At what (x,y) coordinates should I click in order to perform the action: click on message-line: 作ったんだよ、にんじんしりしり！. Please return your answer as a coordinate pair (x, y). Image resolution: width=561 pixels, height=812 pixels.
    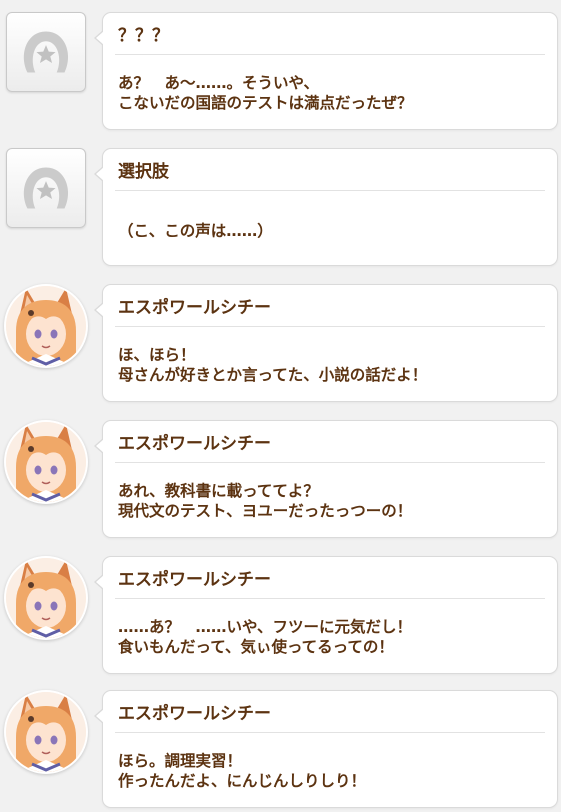
    Looking at the image, I should click on (242, 781).